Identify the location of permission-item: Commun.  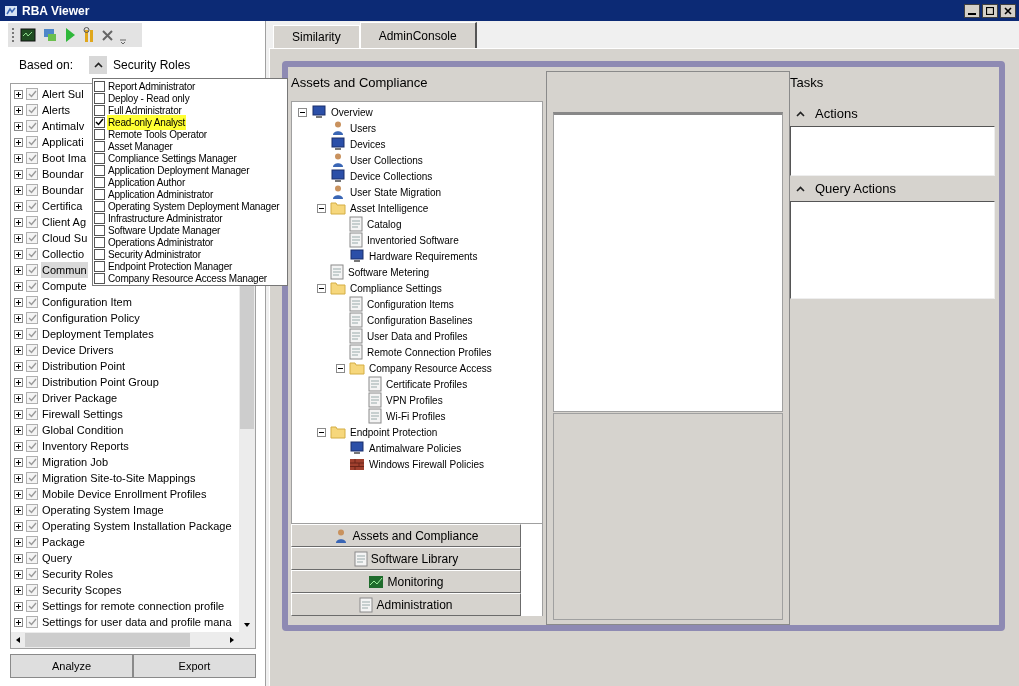
(64, 270).